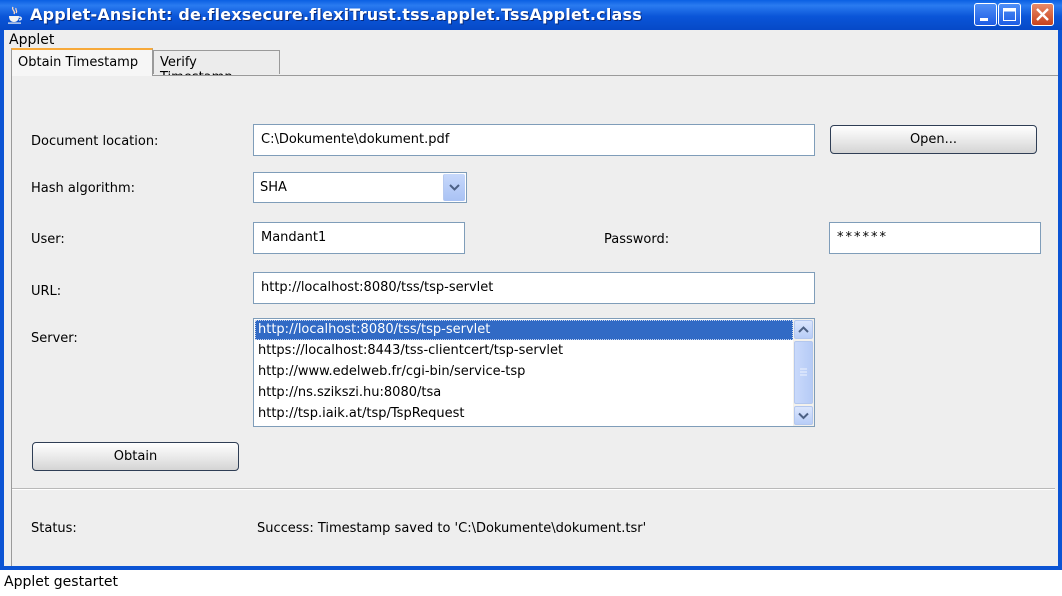 The height and width of the screenshot is (596, 1062). Describe the element at coordinates (935, 238) in the screenshot. I see `password-field: ******` at that location.